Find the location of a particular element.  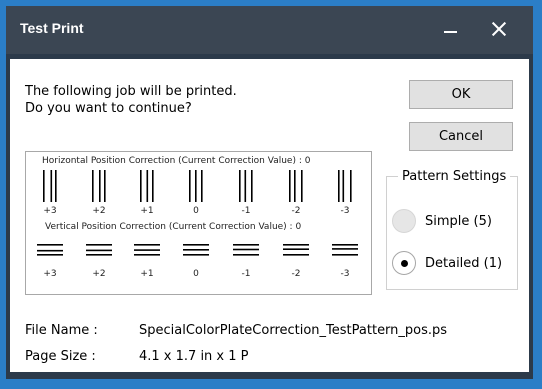

horizontal-offset-label: +2 is located at coordinates (99, 211).